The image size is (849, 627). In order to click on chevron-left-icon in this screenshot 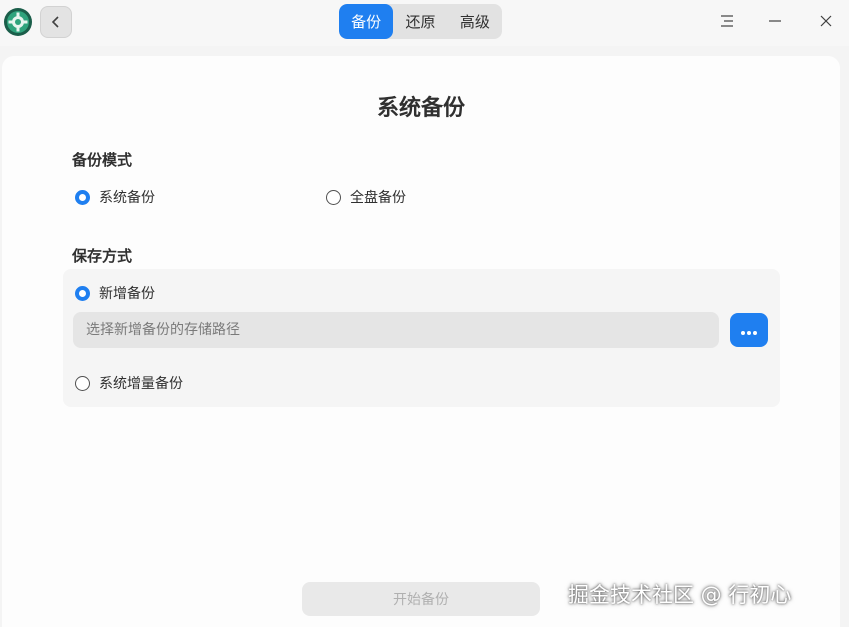, I will do `click(56, 22)`.